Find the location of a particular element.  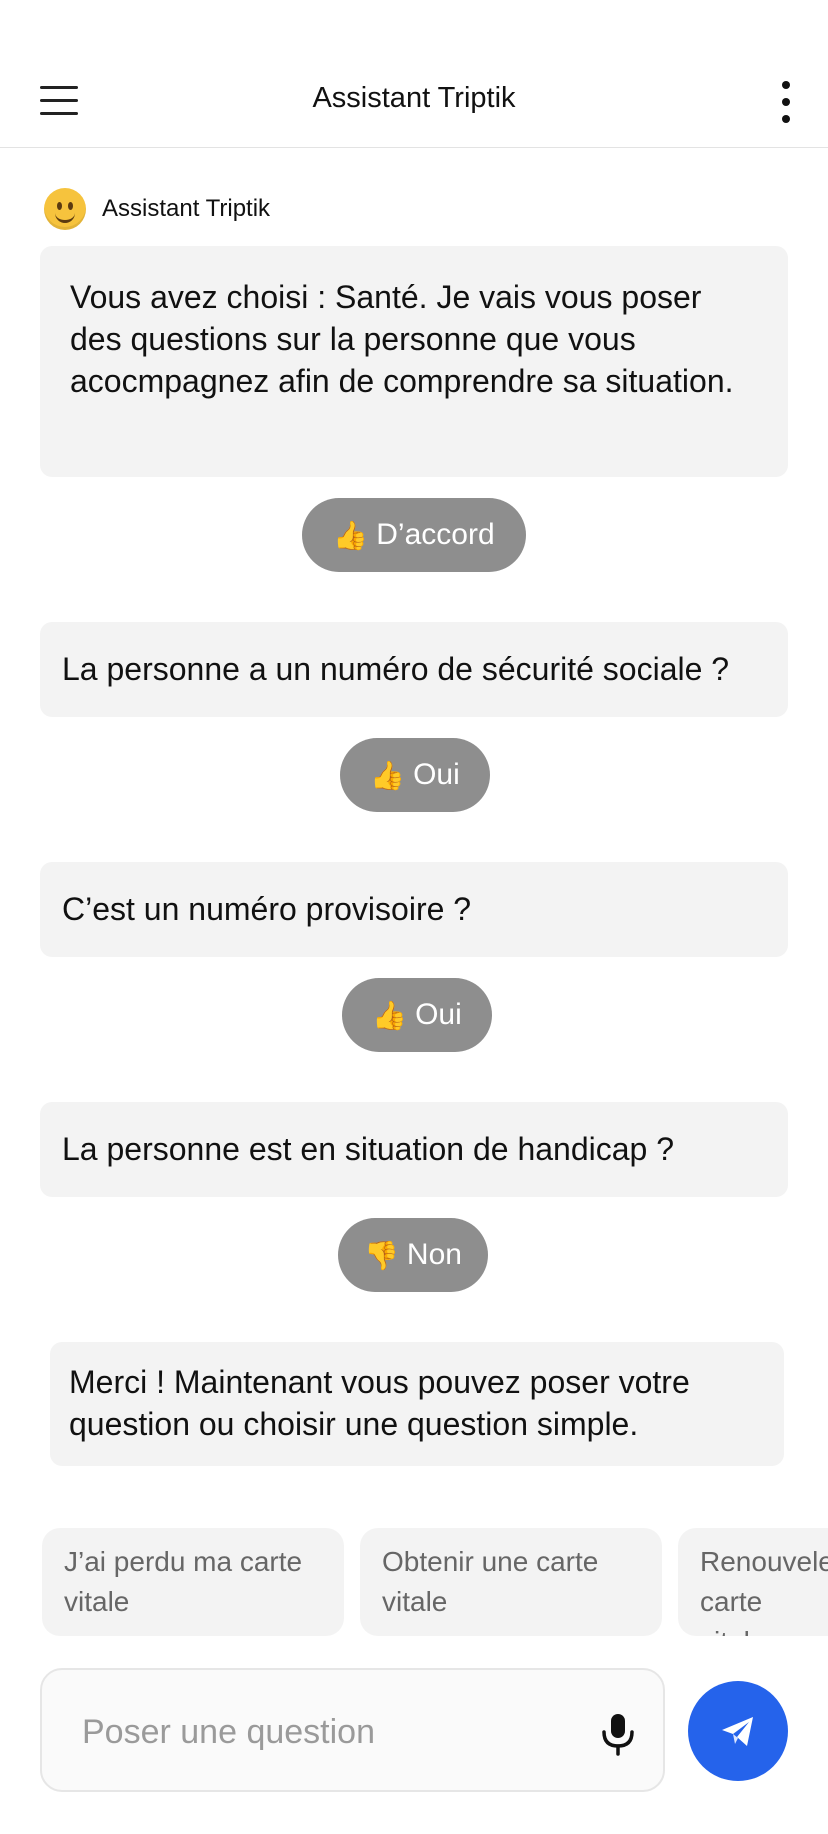

smiley-avatar-icon is located at coordinates (65, 209).